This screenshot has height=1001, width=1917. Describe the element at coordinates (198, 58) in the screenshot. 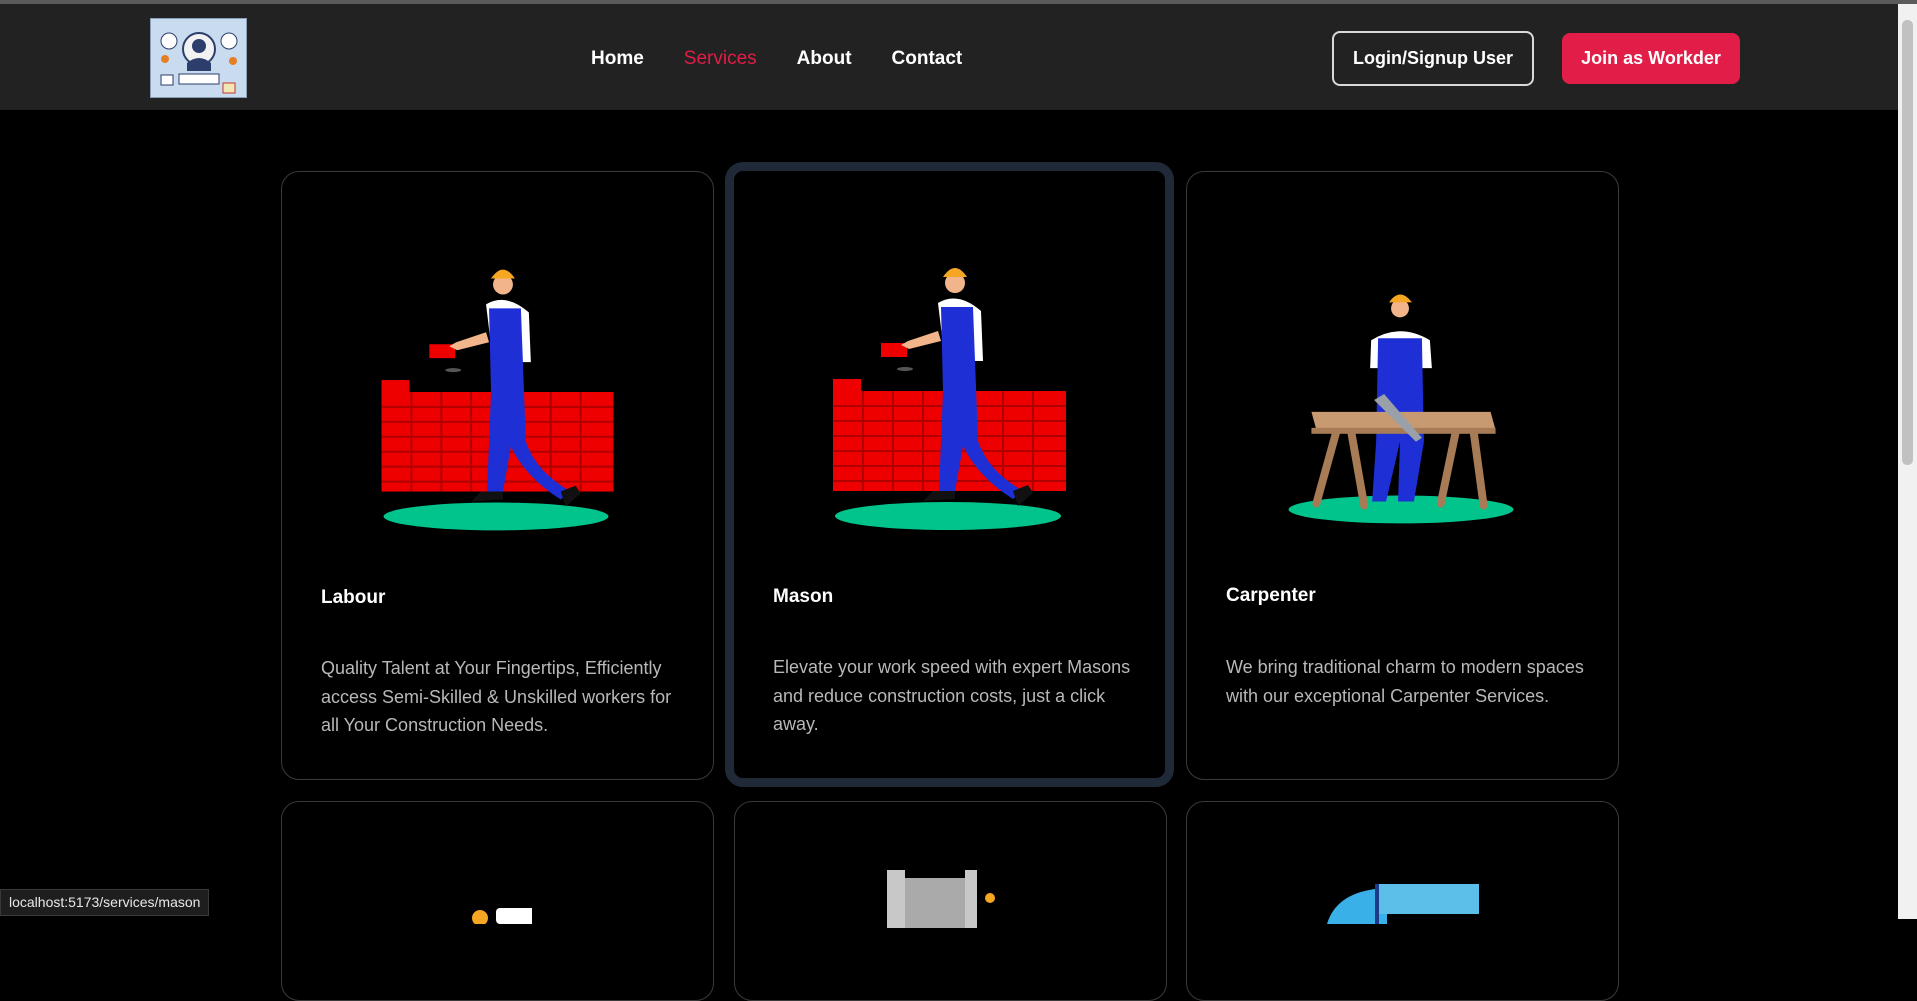

I see `site-logo` at that location.